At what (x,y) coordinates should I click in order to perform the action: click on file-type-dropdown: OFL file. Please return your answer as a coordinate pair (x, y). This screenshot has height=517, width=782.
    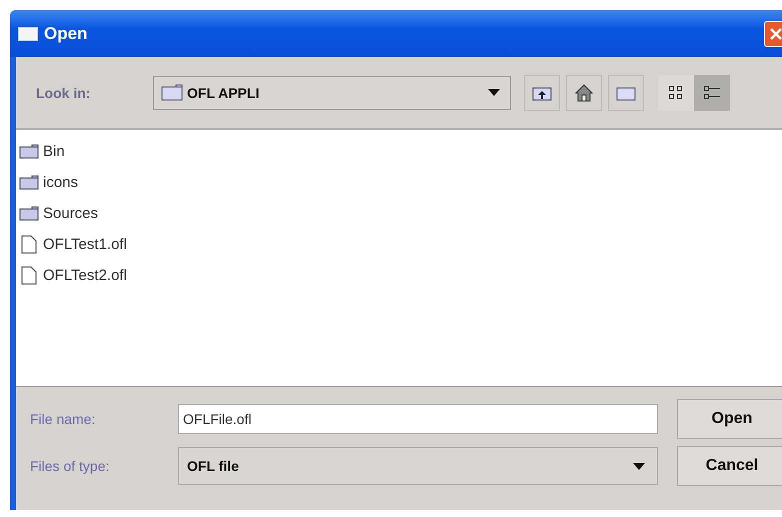
    Looking at the image, I should click on (418, 466).